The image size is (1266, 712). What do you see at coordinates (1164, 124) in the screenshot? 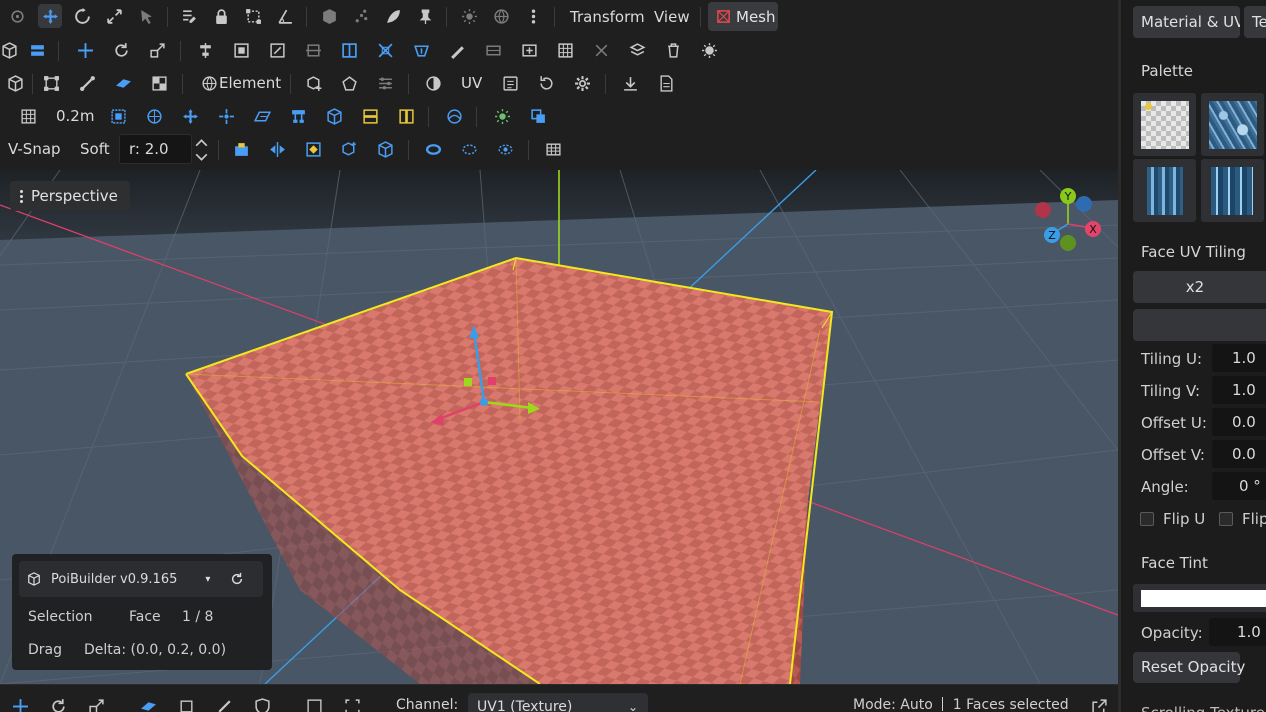
I see `palette-swatch-checker` at bounding box center [1164, 124].